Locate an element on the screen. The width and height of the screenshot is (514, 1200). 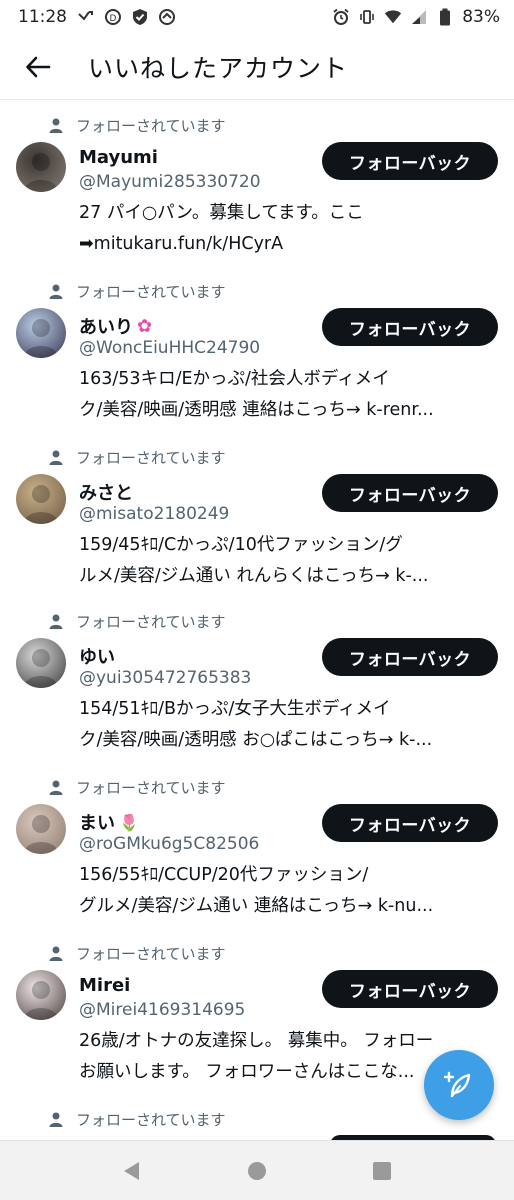
account-bio: 27 パイ○パン。募集してます。ここ ➡mitukaru.fun/k/HCyrA is located at coordinates (289, 229).